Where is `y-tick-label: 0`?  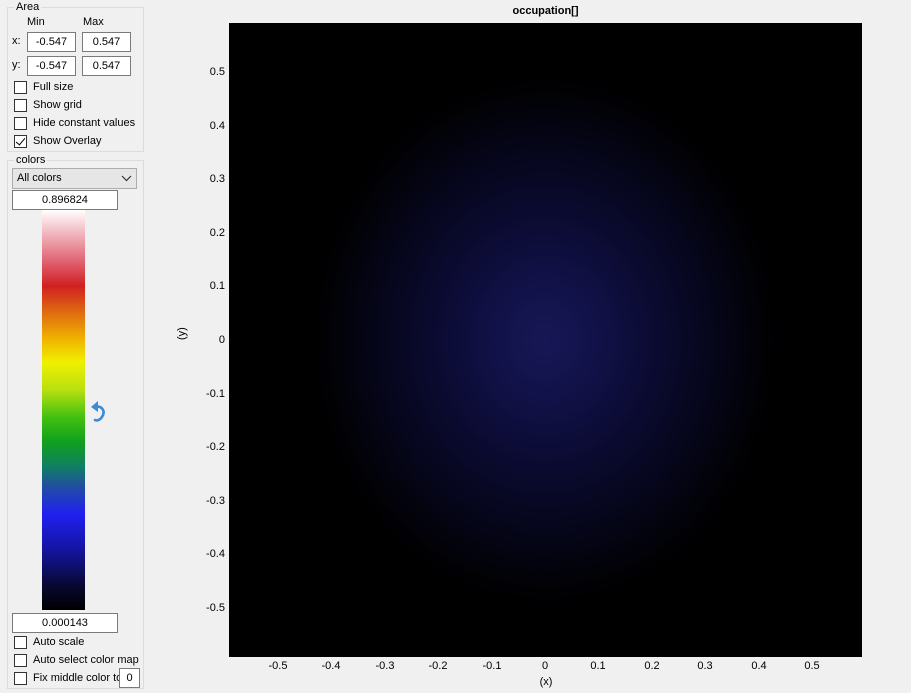
y-tick-label: 0 is located at coordinates (221, 340).